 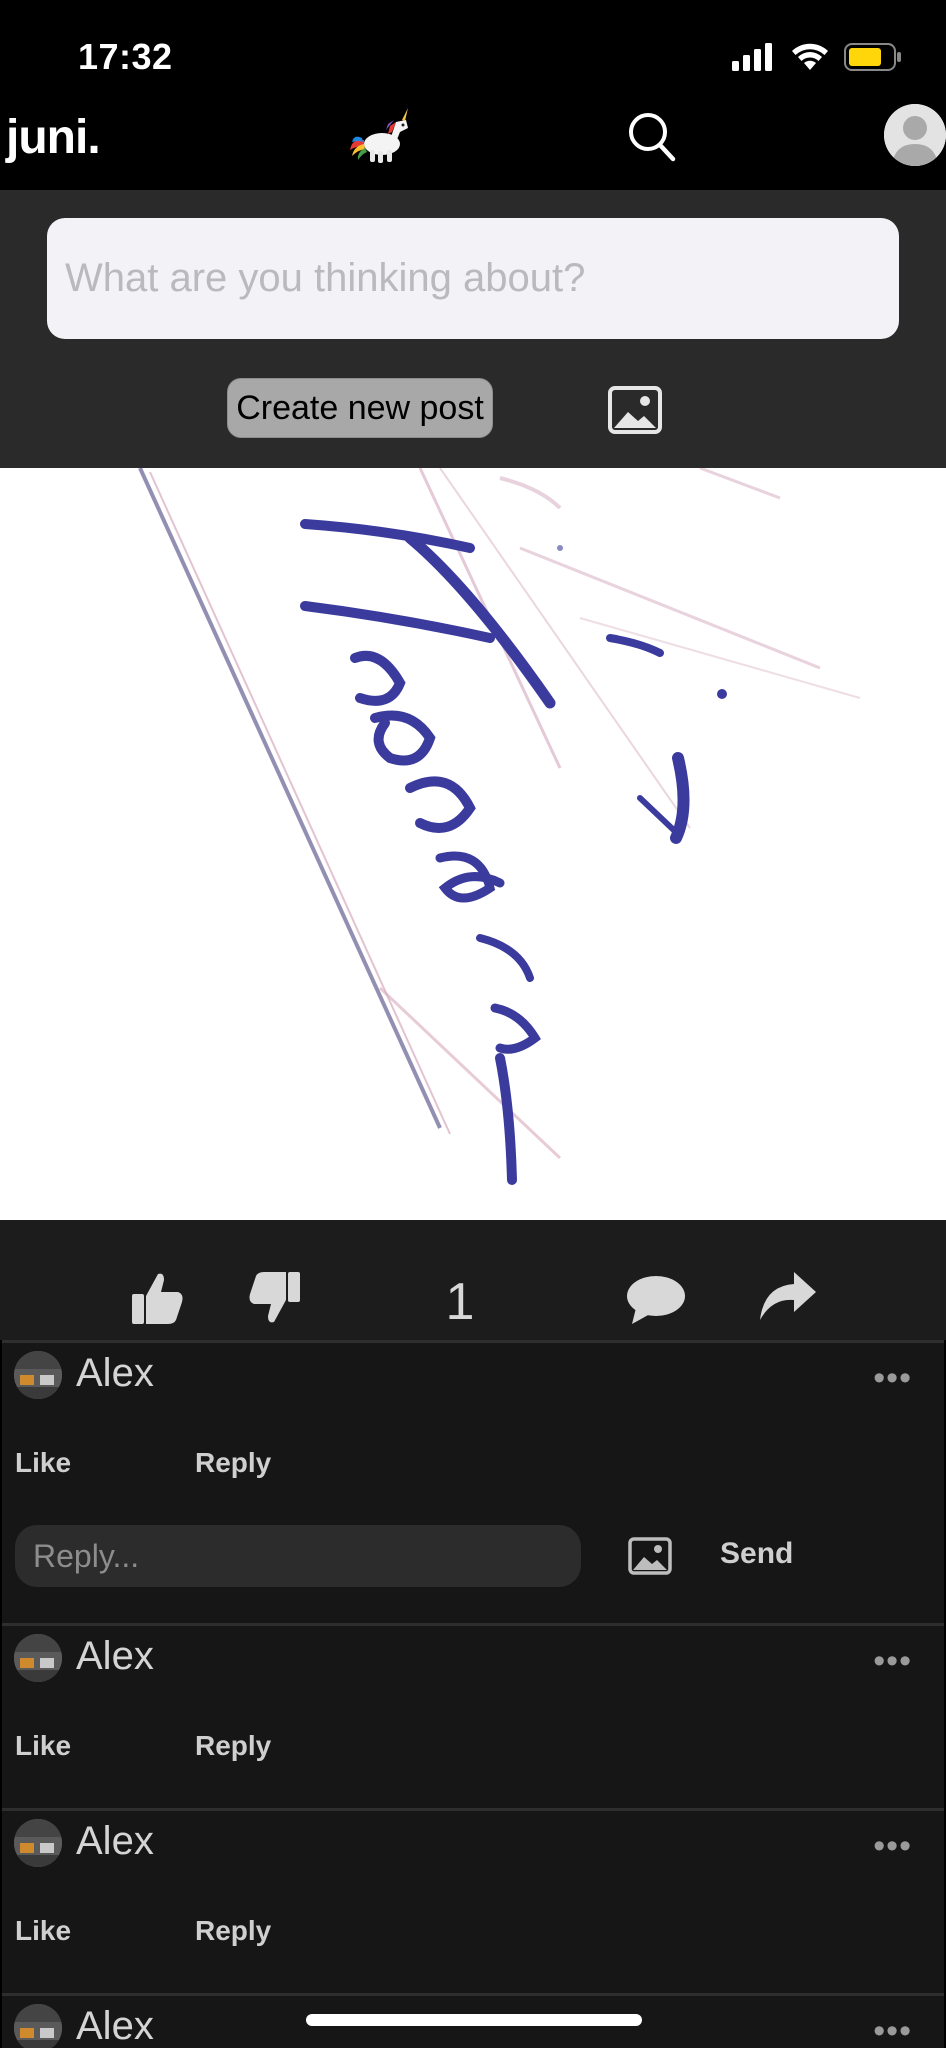 I want to click on like-count: 1, so click(x=460, y=1302).